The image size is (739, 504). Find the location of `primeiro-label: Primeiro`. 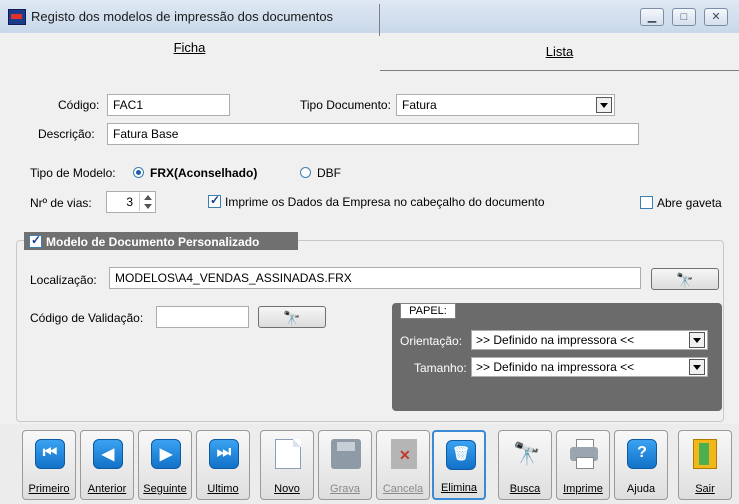

primeiro-label: Primeiro is located at coordinates (49, 489).